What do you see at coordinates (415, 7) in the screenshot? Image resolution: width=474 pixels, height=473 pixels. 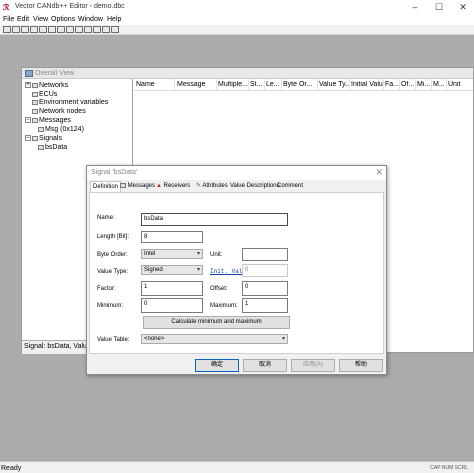 I see `minimize-button: –` at bounding box center [415, 7].